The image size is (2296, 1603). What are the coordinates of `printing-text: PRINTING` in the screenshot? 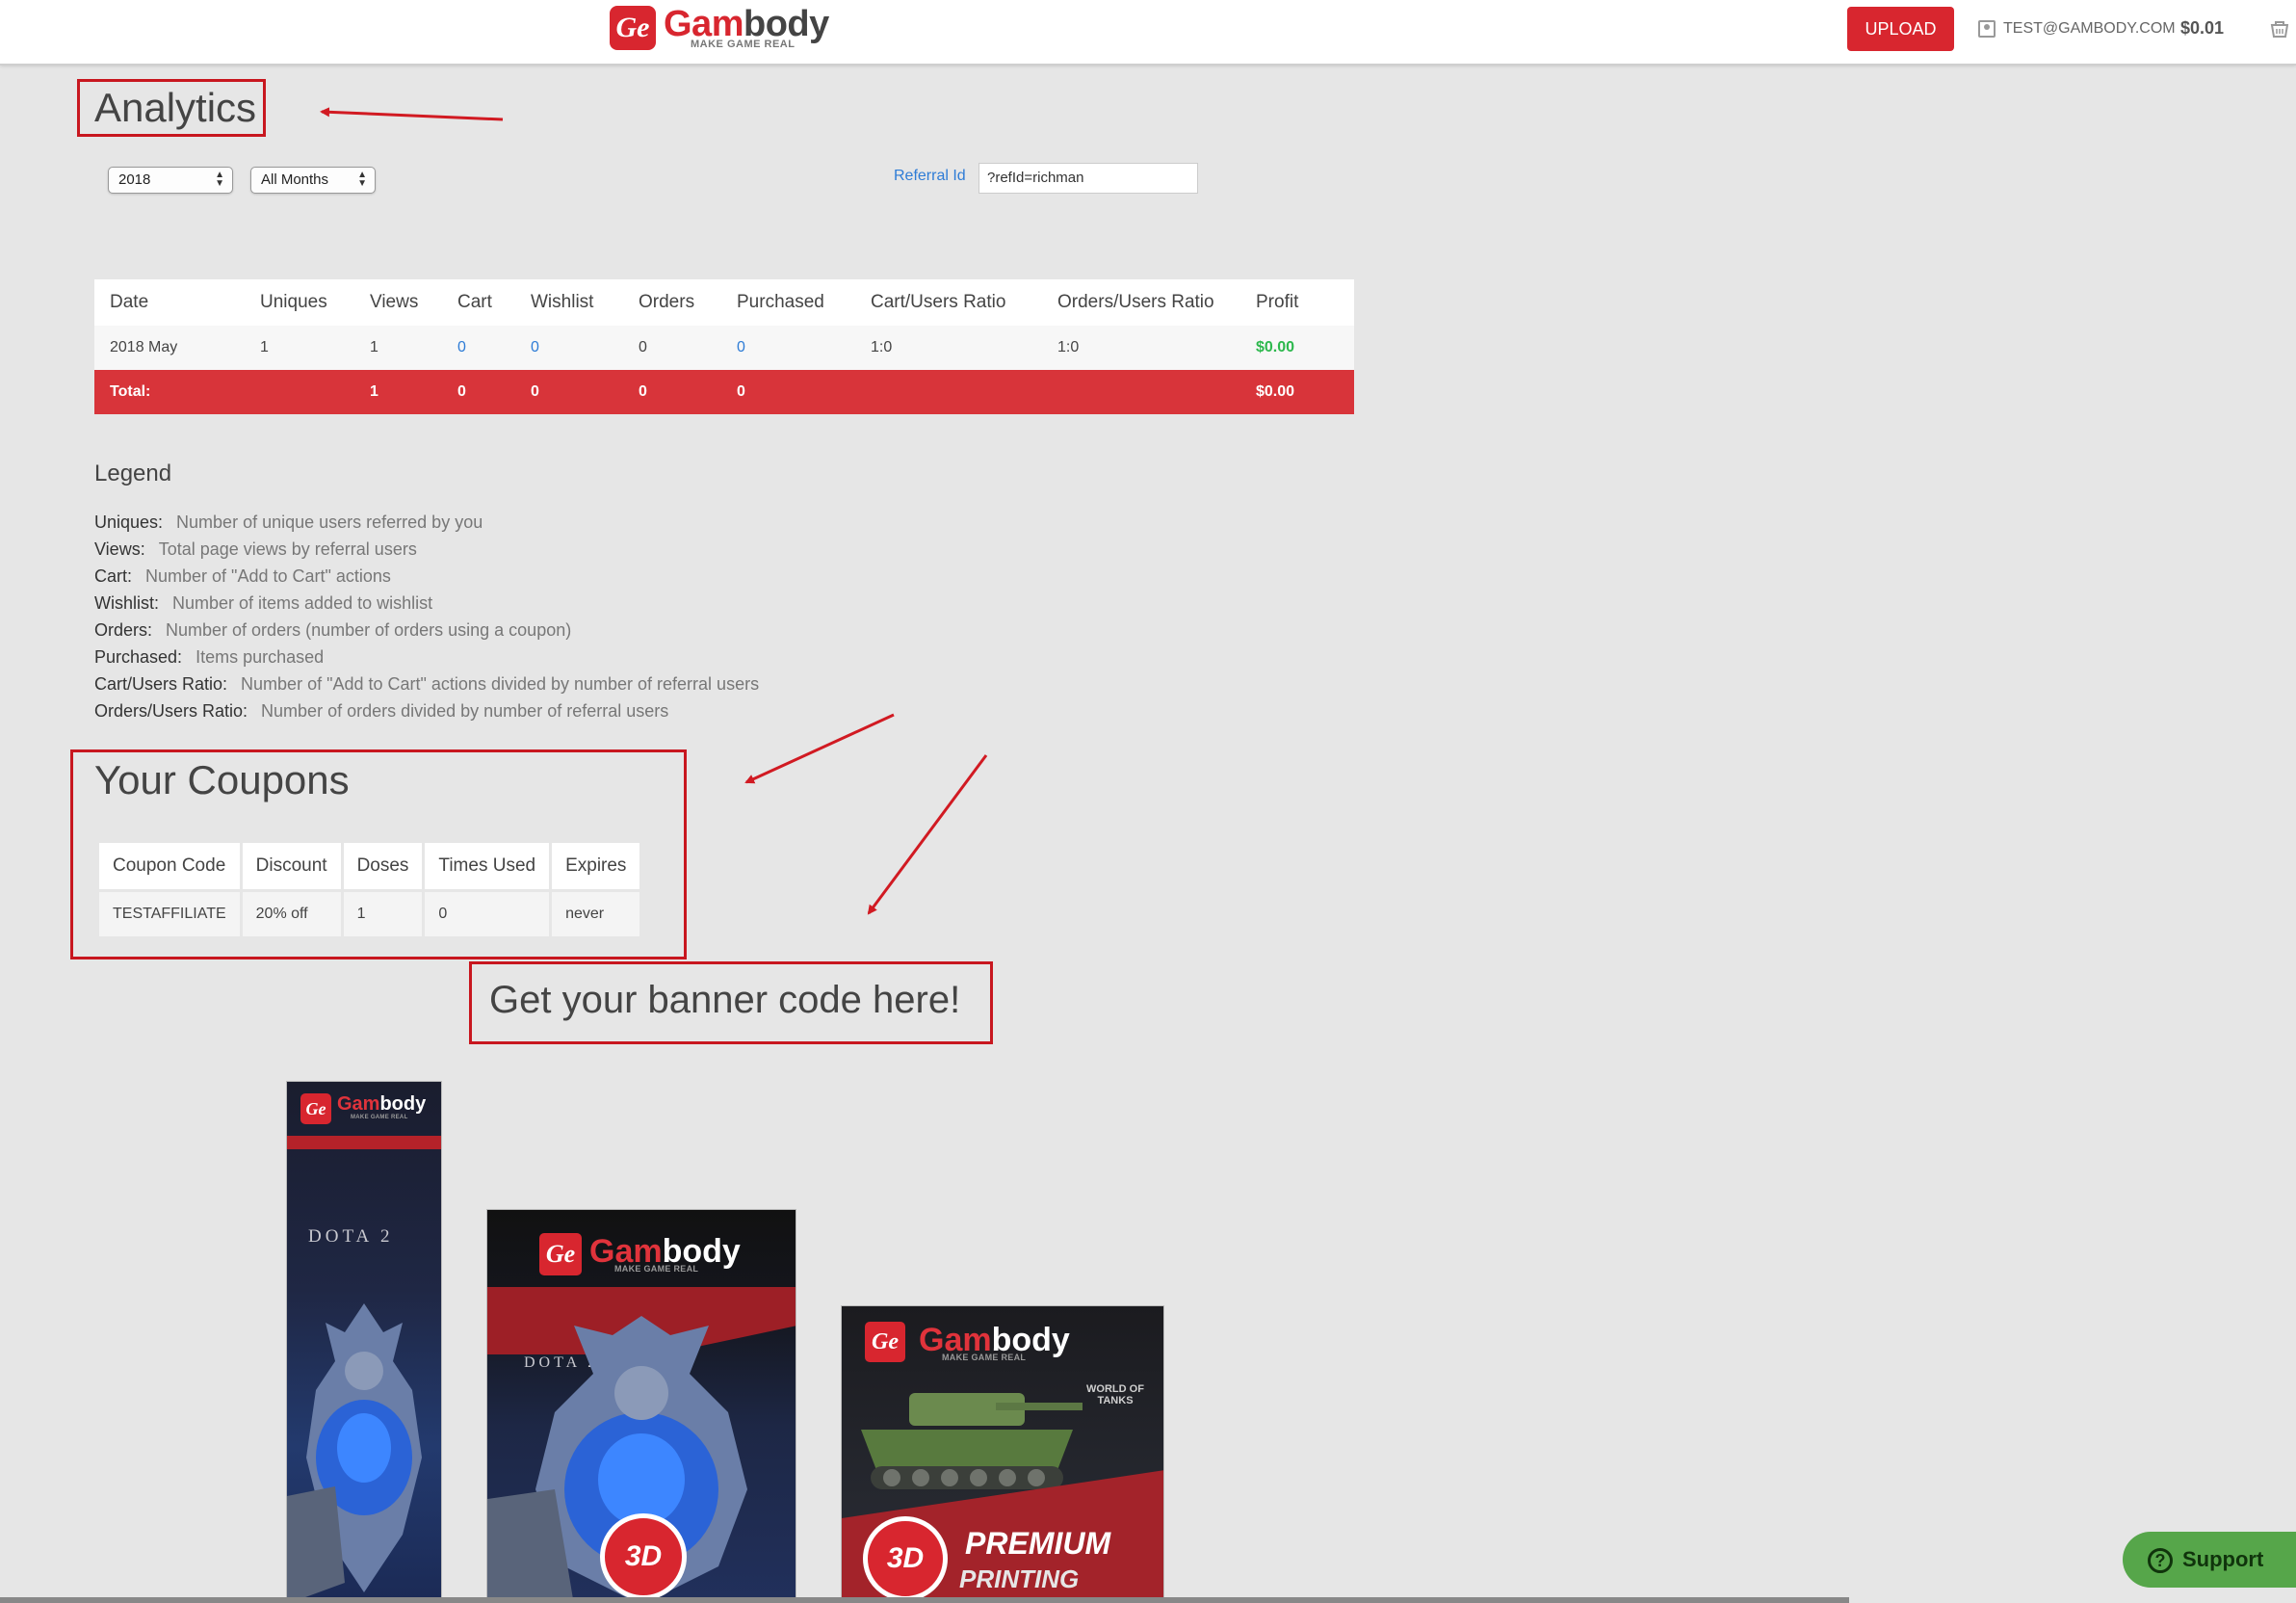 It's located at (1019, 1578).